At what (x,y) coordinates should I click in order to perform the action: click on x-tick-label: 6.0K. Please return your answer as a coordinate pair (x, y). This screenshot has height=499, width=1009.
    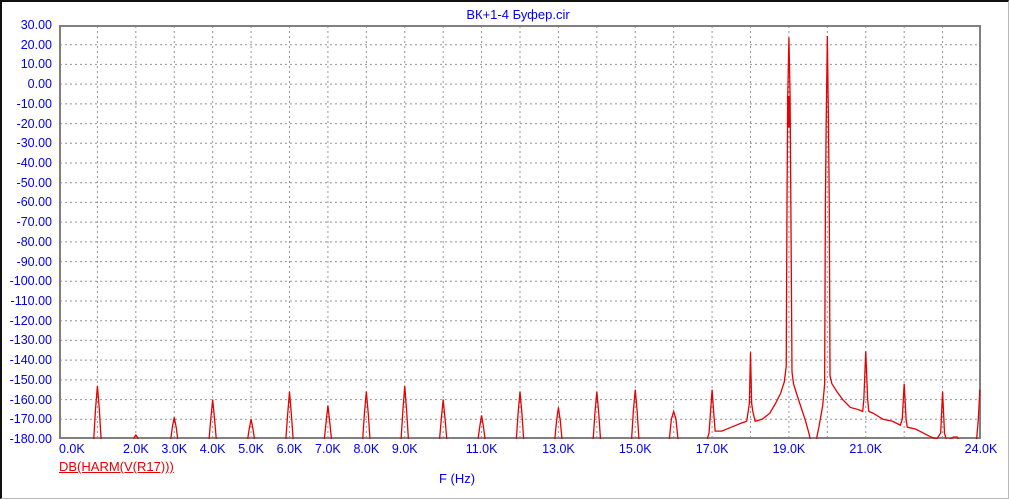
    Looking at the image, I should click on (289, 449).